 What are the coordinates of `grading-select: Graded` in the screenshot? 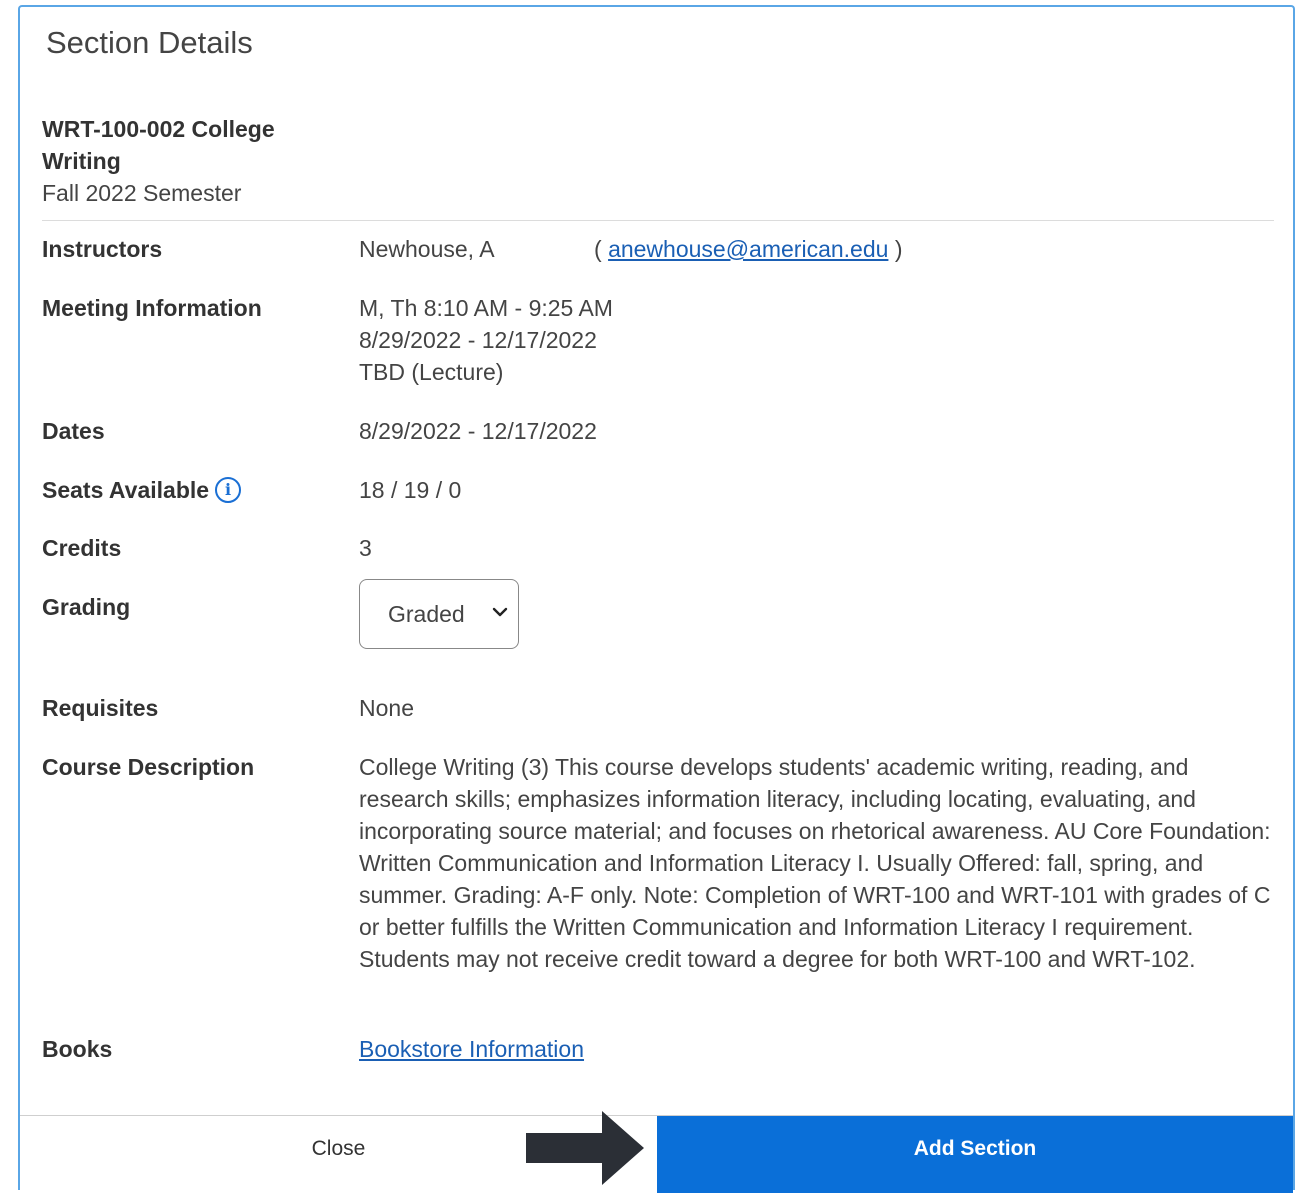 It's located at (439, 614).